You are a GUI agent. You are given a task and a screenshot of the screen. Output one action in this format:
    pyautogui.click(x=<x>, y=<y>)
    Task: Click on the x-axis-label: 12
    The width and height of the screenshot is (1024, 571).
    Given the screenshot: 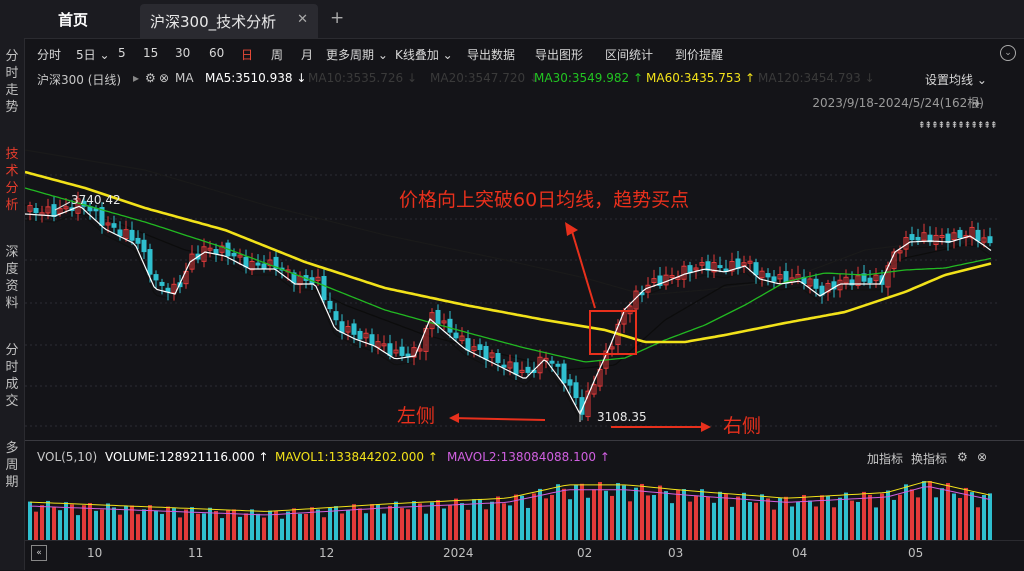 What is the action you would take?
    pyautogui.click(x=327, y=553)
    